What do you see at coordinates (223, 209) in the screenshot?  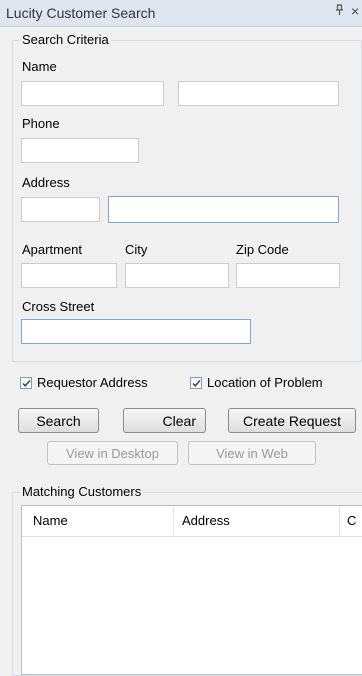 I see `address-street-field` at bounding box center [223, 209].